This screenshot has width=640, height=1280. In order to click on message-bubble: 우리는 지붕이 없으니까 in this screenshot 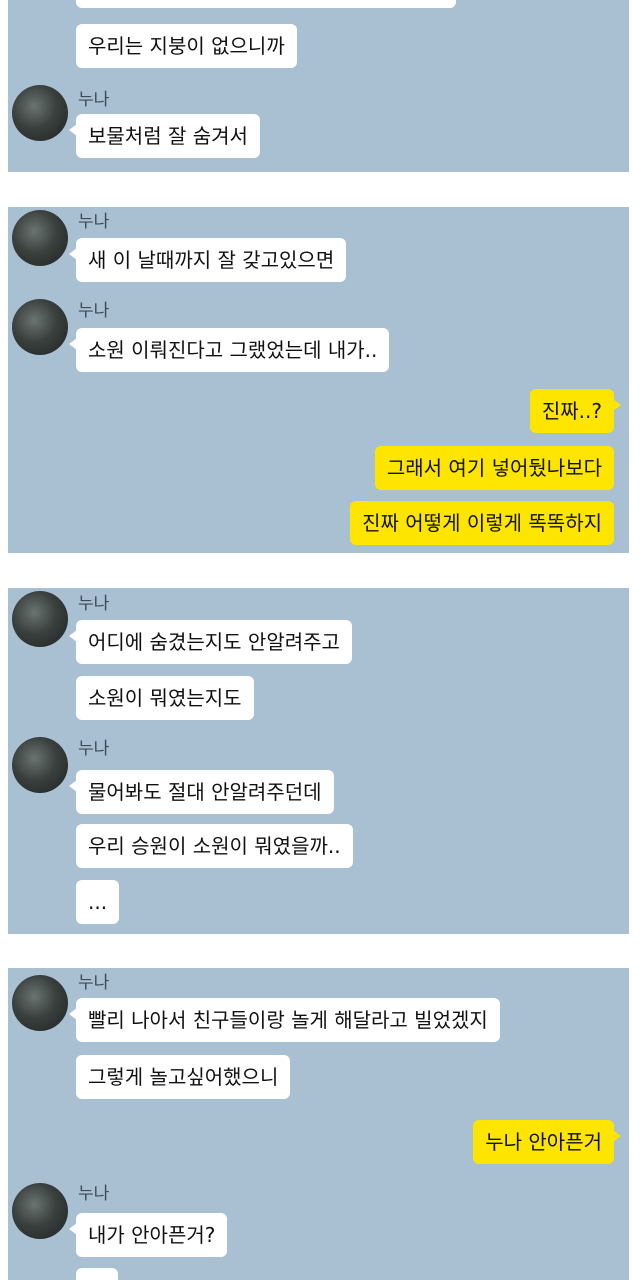, I will do `click(186, 46)`.